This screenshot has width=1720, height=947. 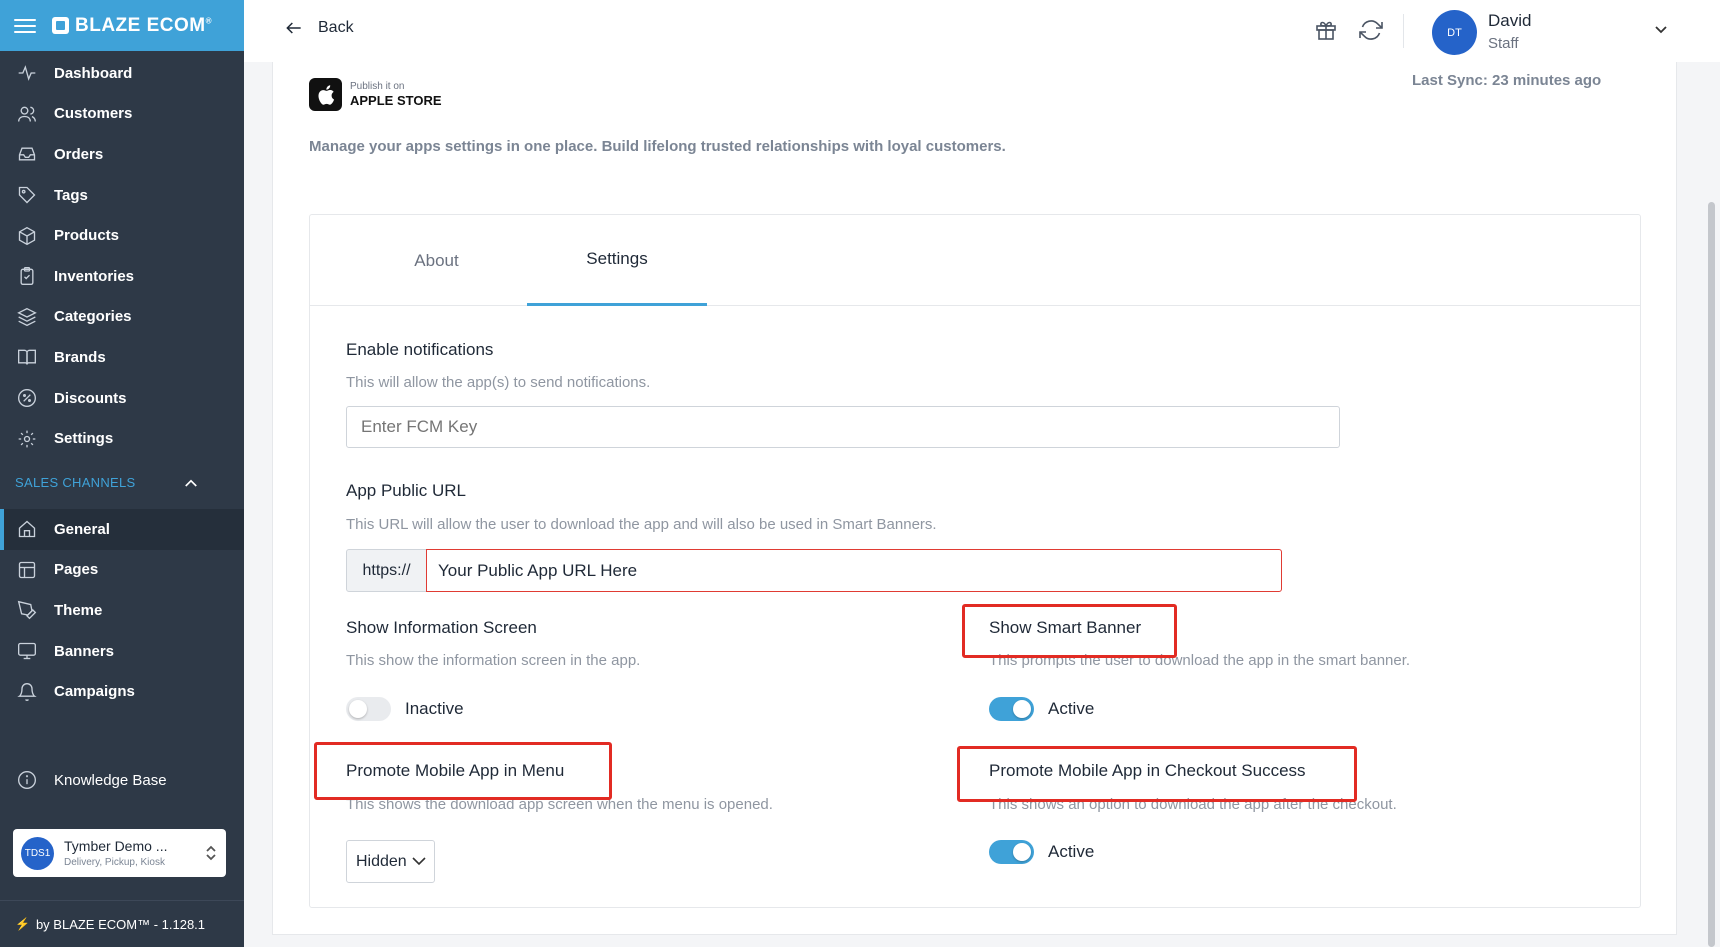 What do you see at coordinates (27, 114) in the screenshot?
I see `users-icon` at bounding box center [27, 114].